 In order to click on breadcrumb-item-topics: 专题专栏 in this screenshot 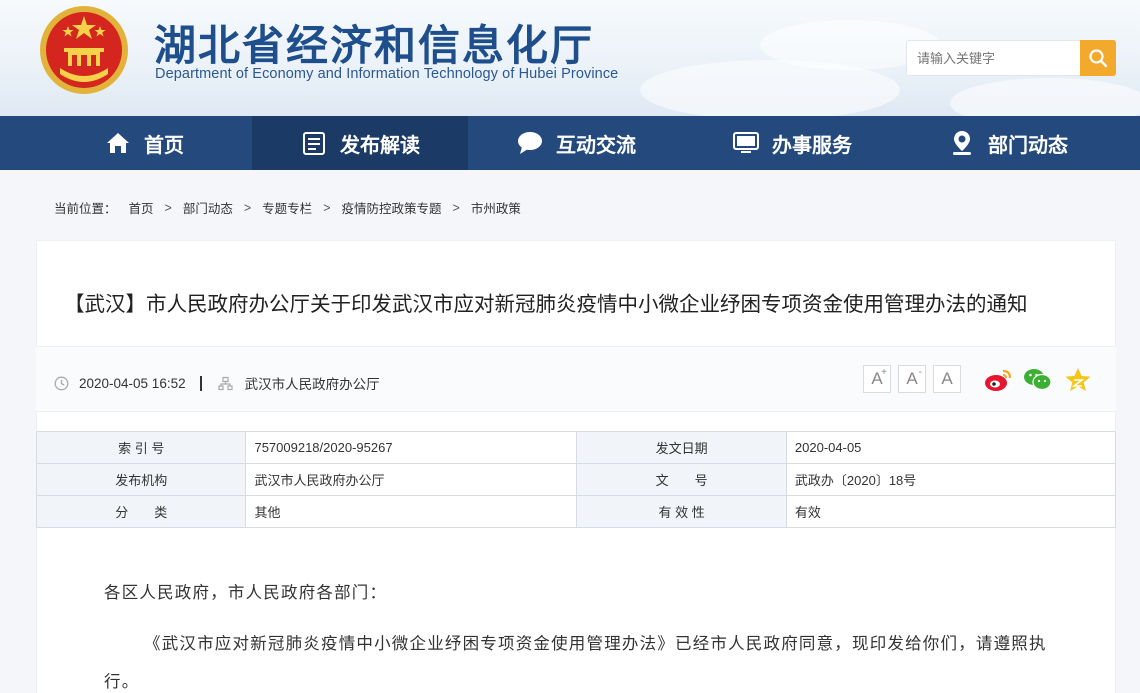, I will do `click(287, 207)`.